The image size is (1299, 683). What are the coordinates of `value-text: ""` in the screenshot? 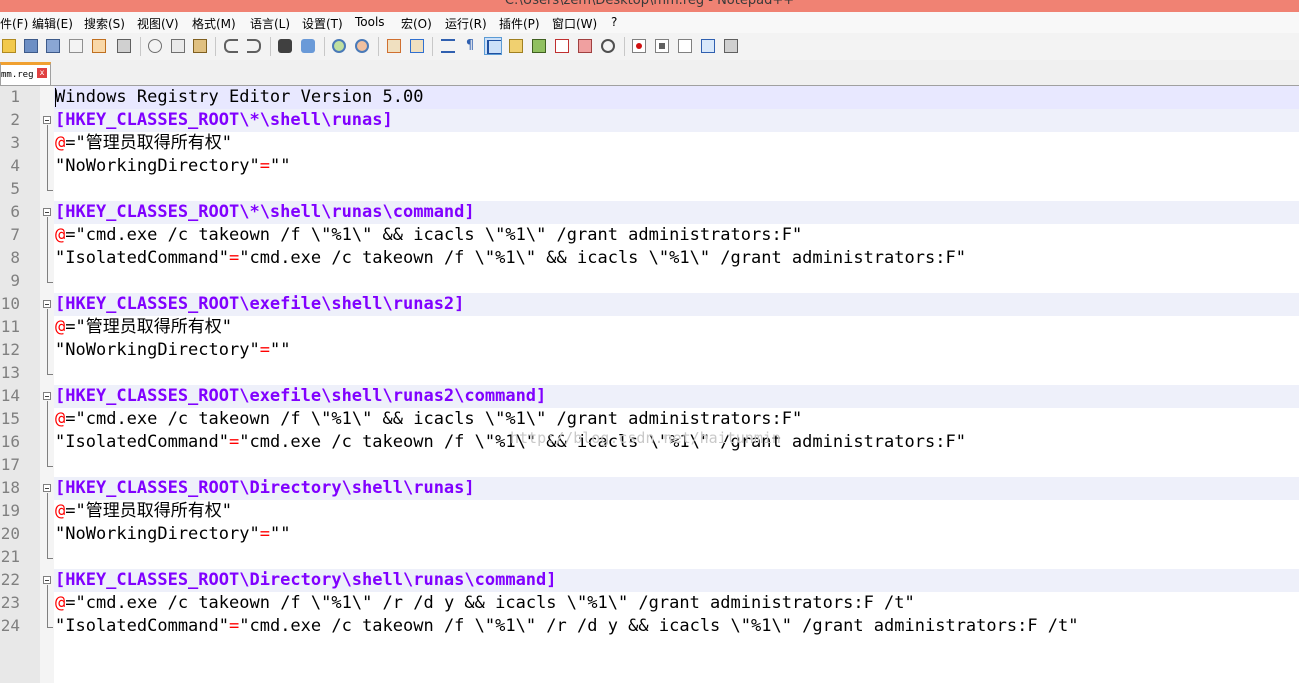 It's located at (280, 166).